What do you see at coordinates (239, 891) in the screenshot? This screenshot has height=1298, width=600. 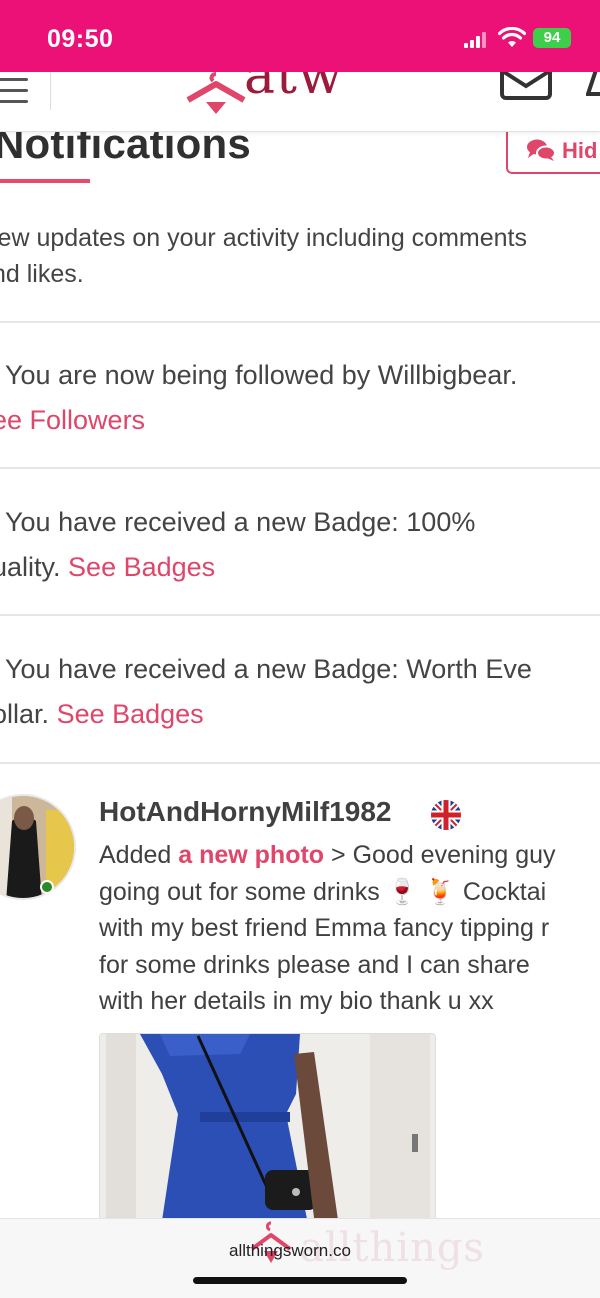 I see `post-text-line: going out for some drinks` at bounding box center [239, 891].